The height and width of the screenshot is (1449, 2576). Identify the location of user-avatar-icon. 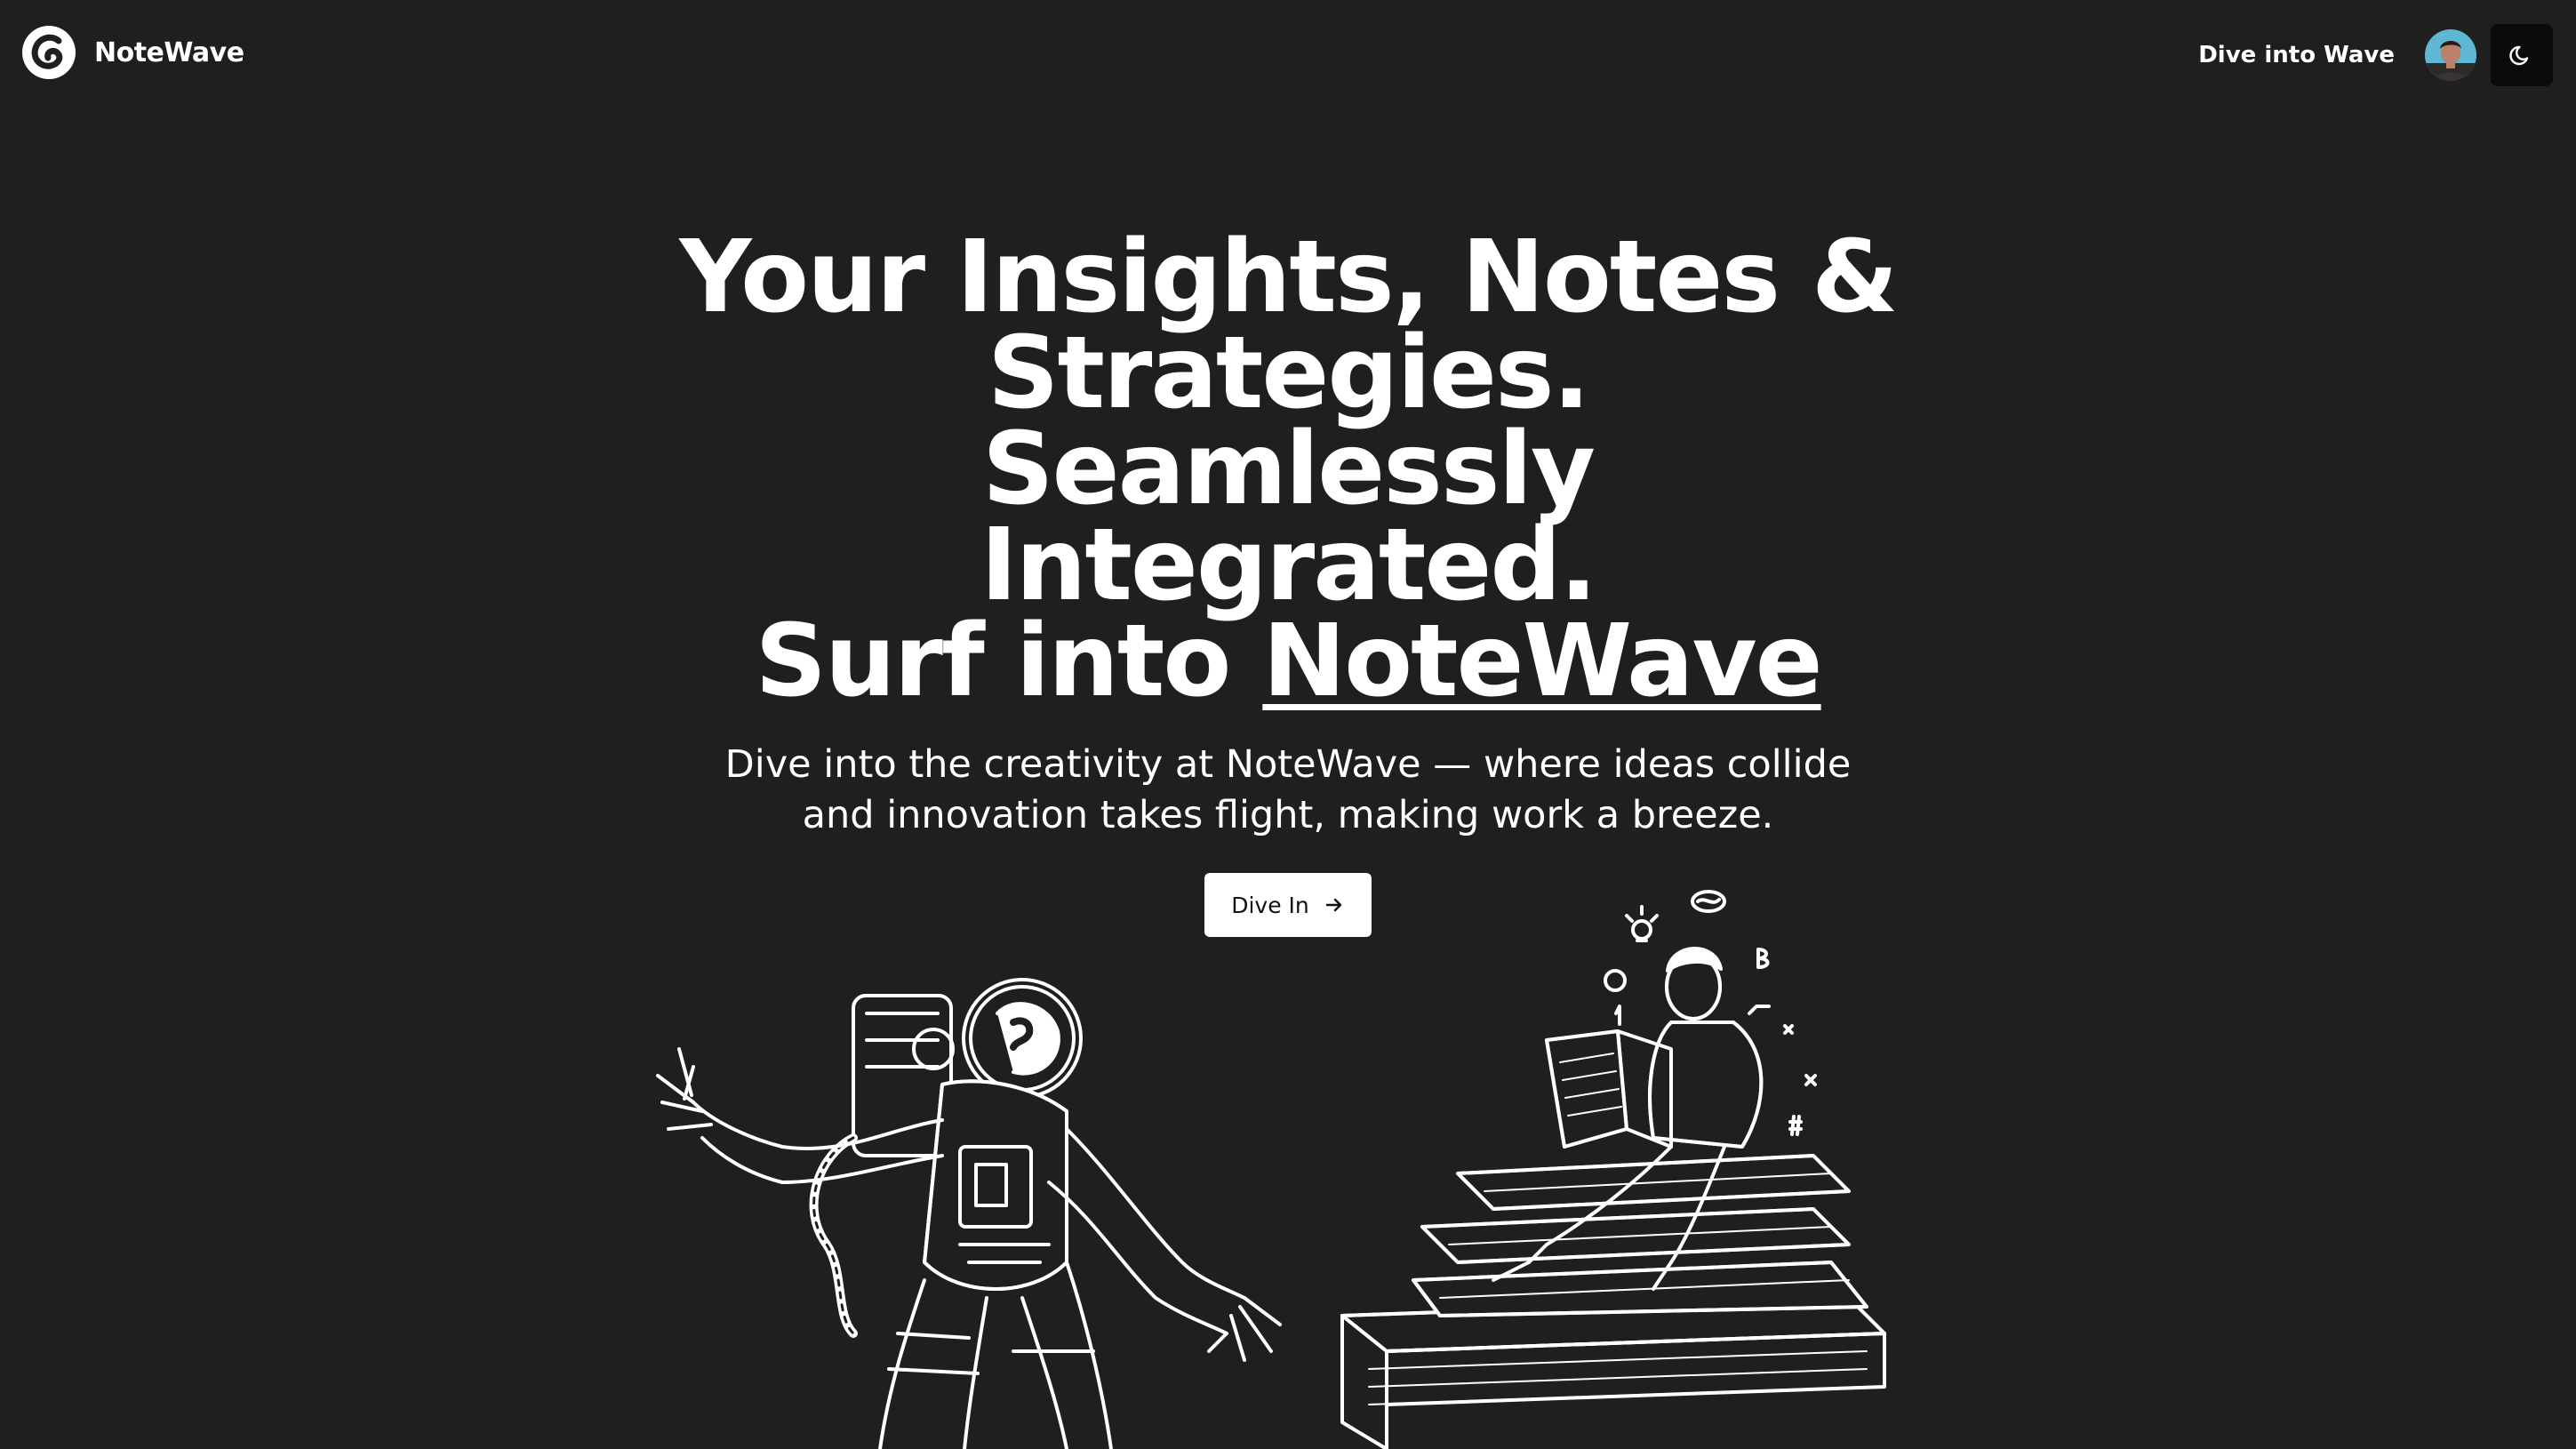
(2450, 55).